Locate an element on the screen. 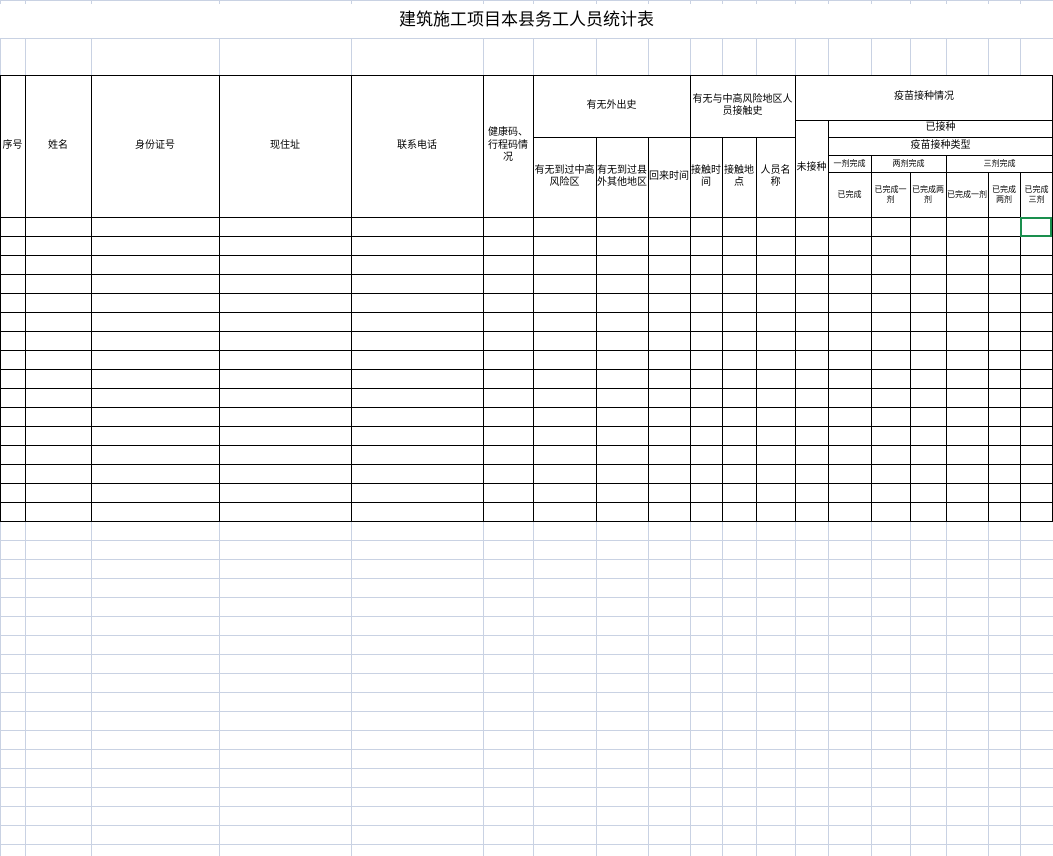  header-travel-other: 有无到过县外其他地区 is located at coordinates (622, 177).